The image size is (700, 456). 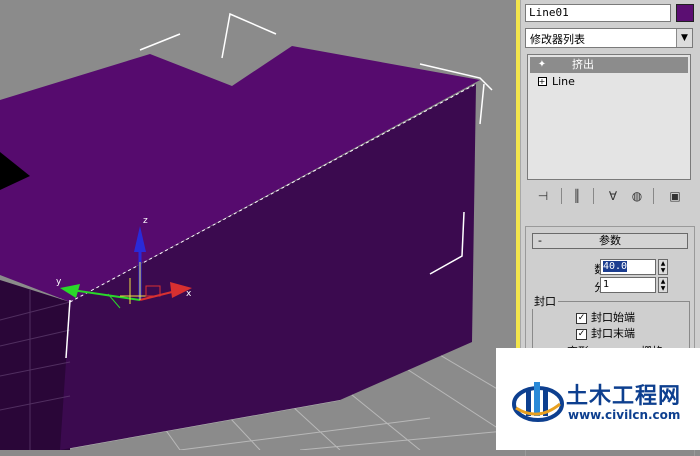 What do you see at coordinates (628, 267) in the screenshot?
I see `amount-field: 40.0` at bounding box center [628, 267].